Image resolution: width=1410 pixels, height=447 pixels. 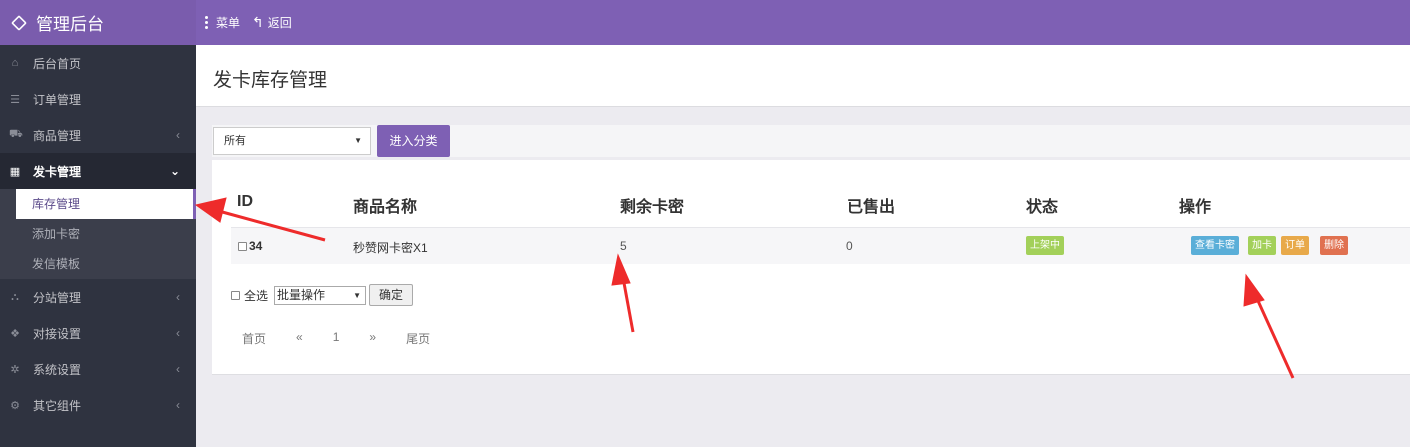 I want to click on sidebar-item-products: ⛟ 商品管理 ‹, so click(x=98, y=135).